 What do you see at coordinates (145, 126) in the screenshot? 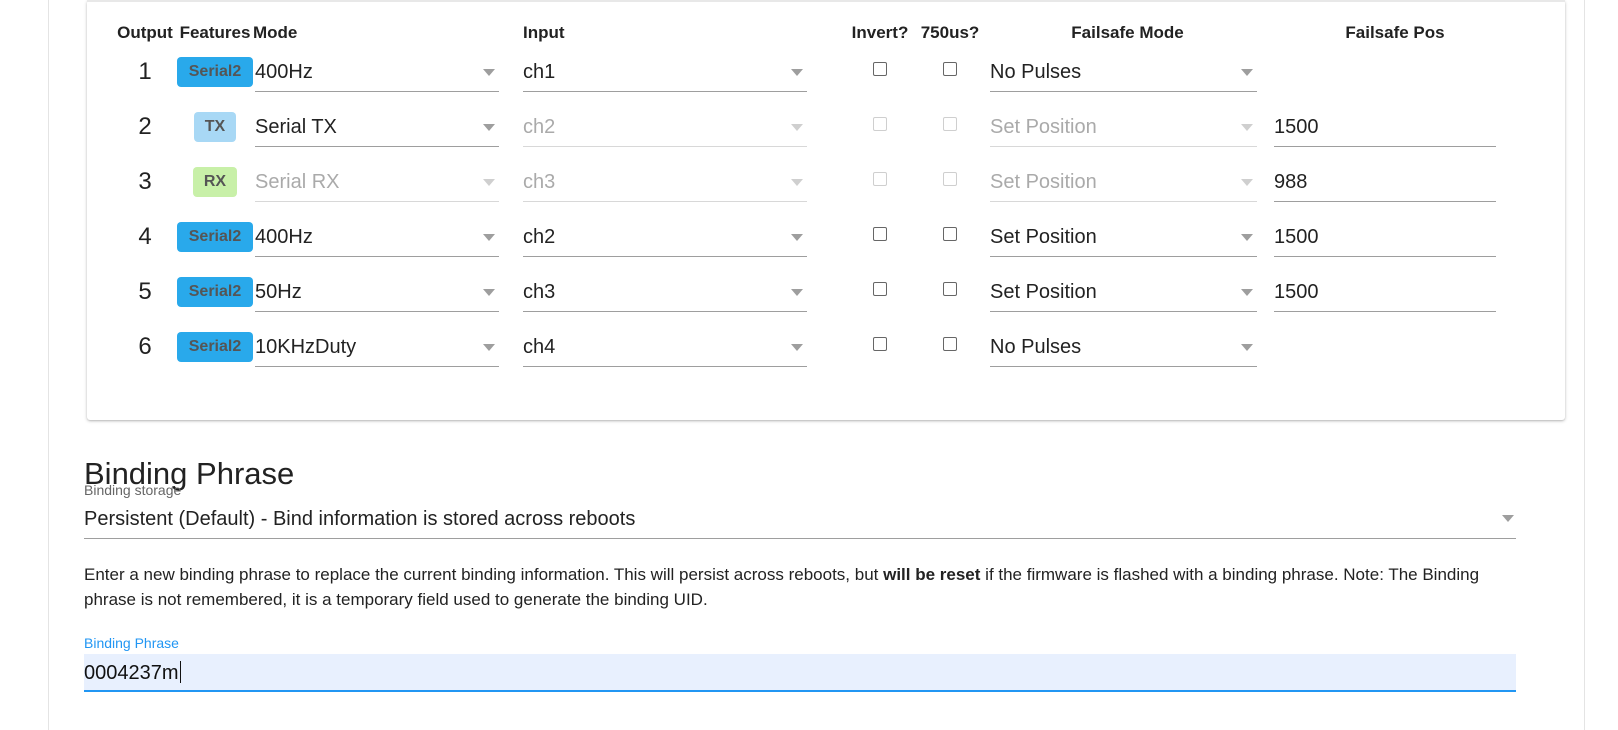
I see `output-number: 2` at bounding box center [145, 126].